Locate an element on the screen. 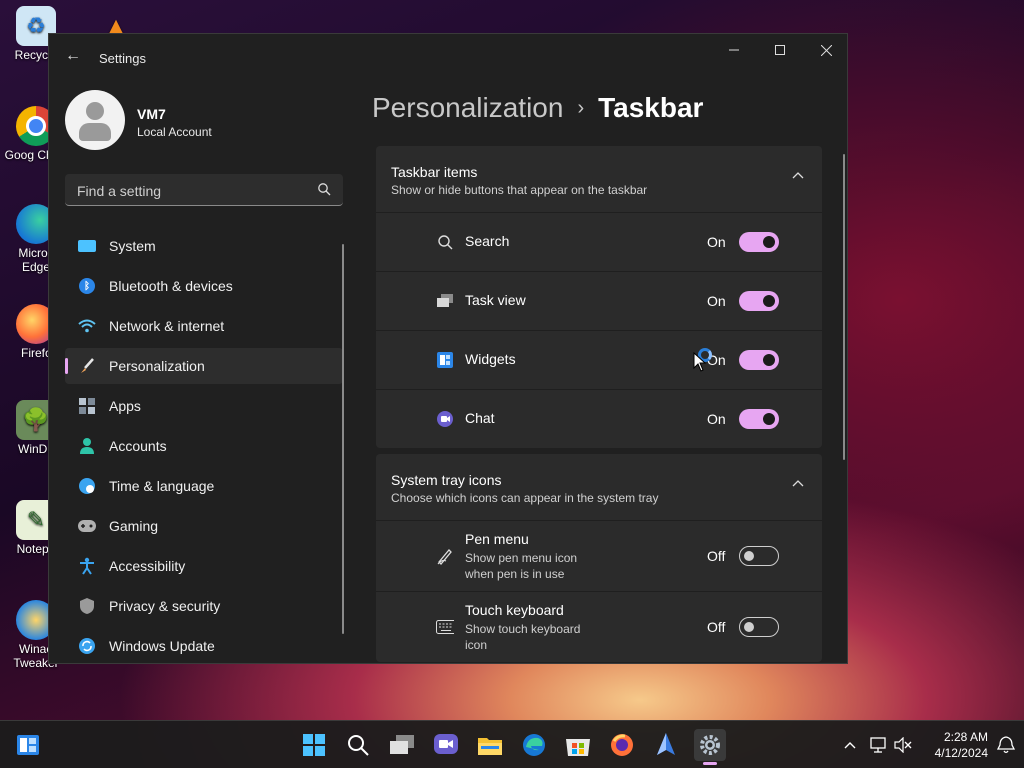  edge-icon is located at coordinates (534, 745).